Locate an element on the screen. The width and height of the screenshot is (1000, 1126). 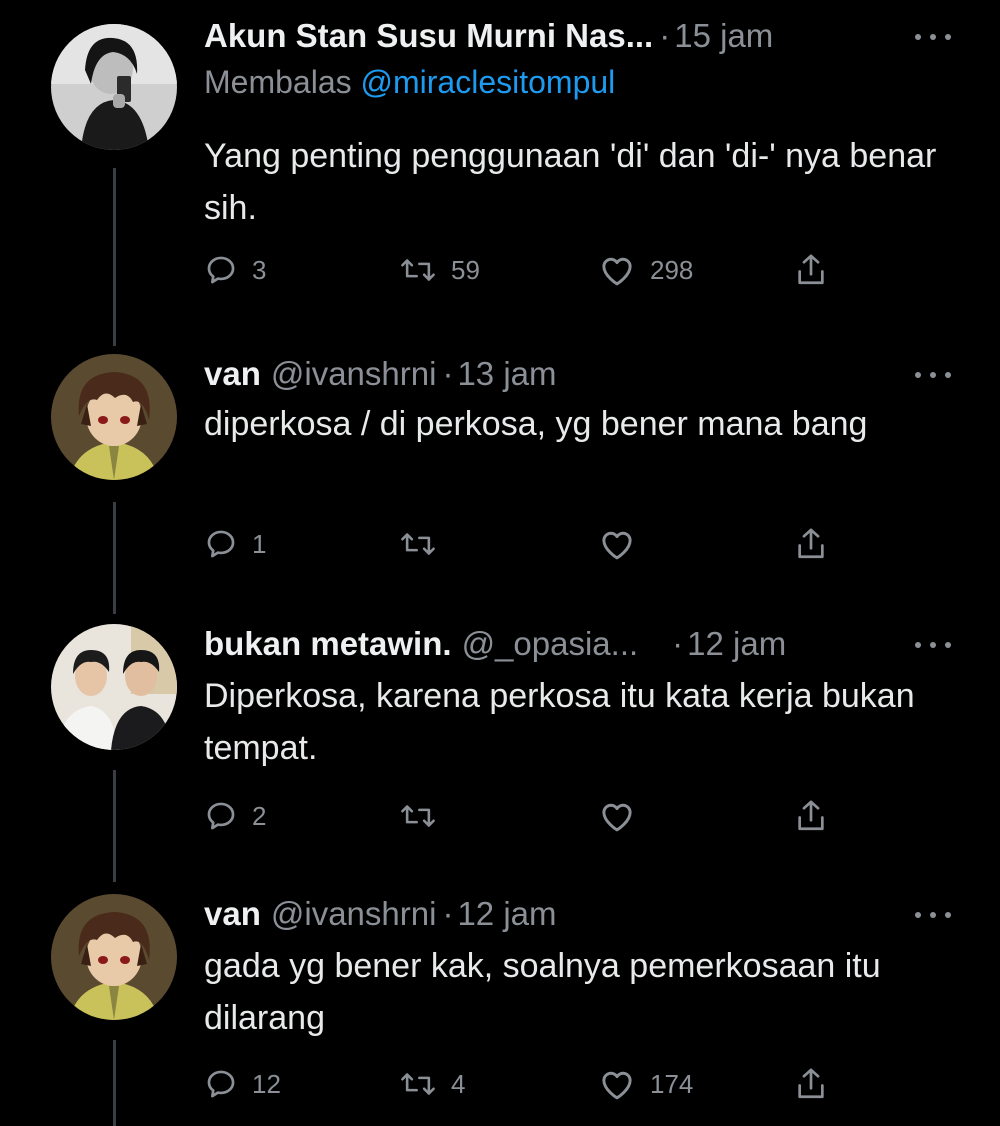
reply-button: 12 is located at coordinates (242, 1084).